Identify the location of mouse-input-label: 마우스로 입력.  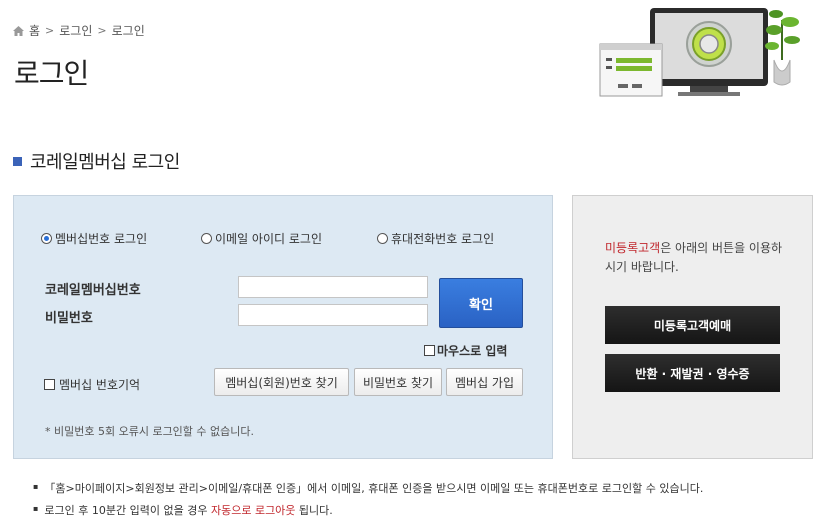
(472, 350).